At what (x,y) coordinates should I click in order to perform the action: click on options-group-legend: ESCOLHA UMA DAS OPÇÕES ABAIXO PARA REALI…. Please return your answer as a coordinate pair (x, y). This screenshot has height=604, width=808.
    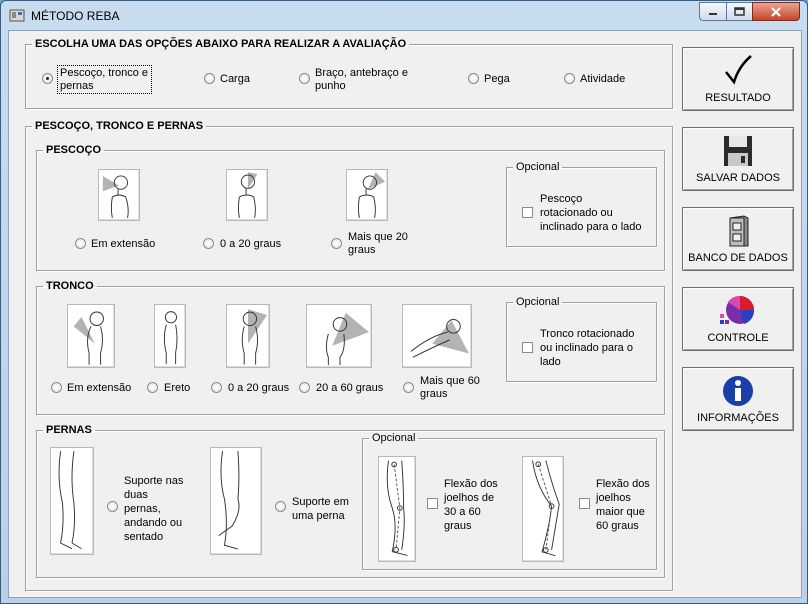
    Looking at the image, I should click on (221, 44).